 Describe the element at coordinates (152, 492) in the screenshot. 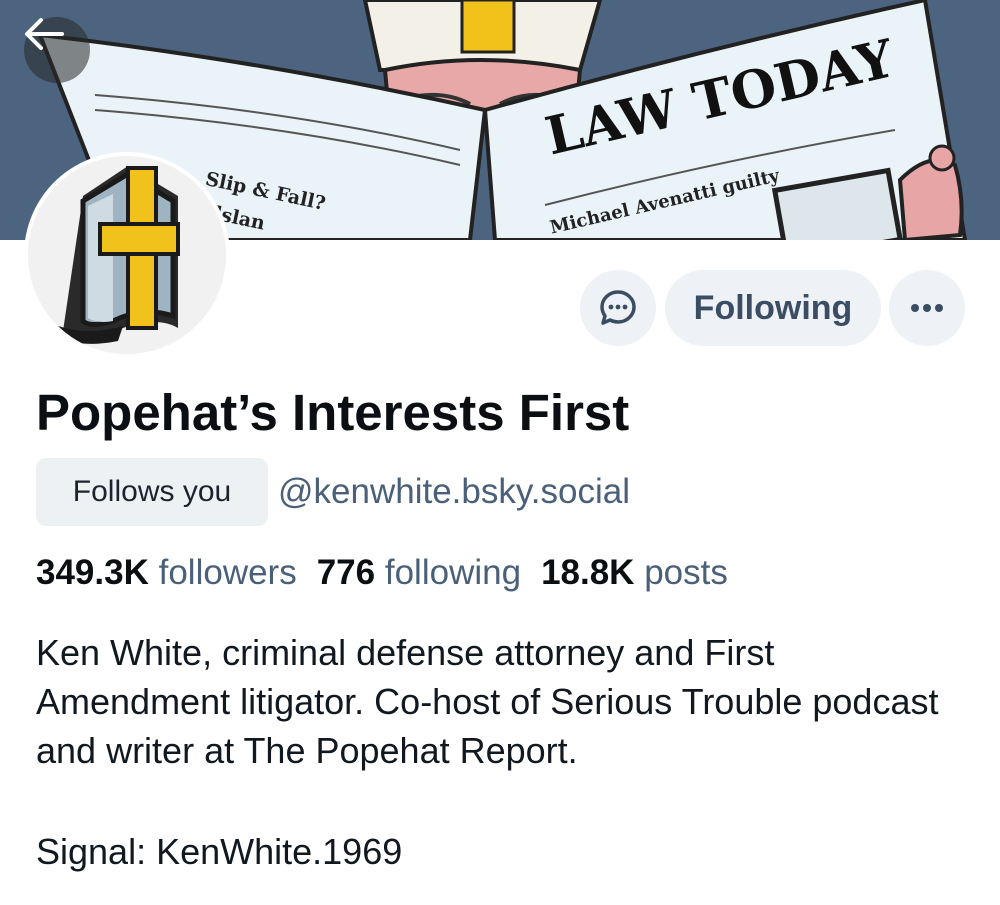

I see `follows-you-badge: Follows you` at that location.